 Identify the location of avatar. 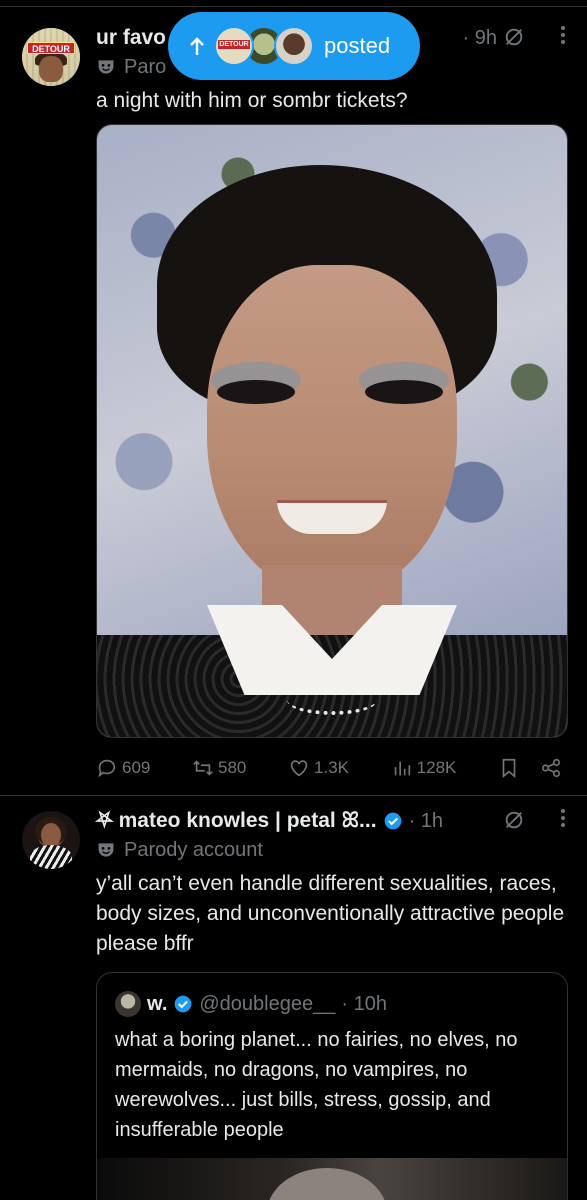
(51, 840).